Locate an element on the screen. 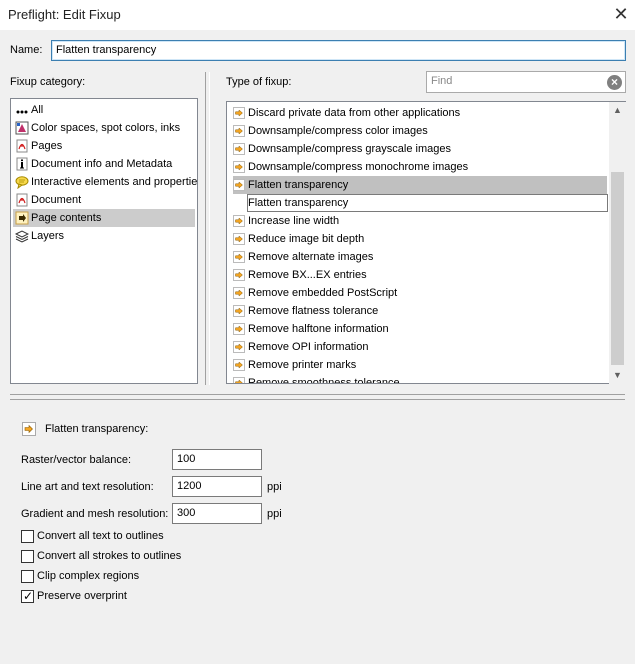 The height and width of the screenshot is (664, 635). fixup-label: Increase line width is located at coordinates (294, 221).